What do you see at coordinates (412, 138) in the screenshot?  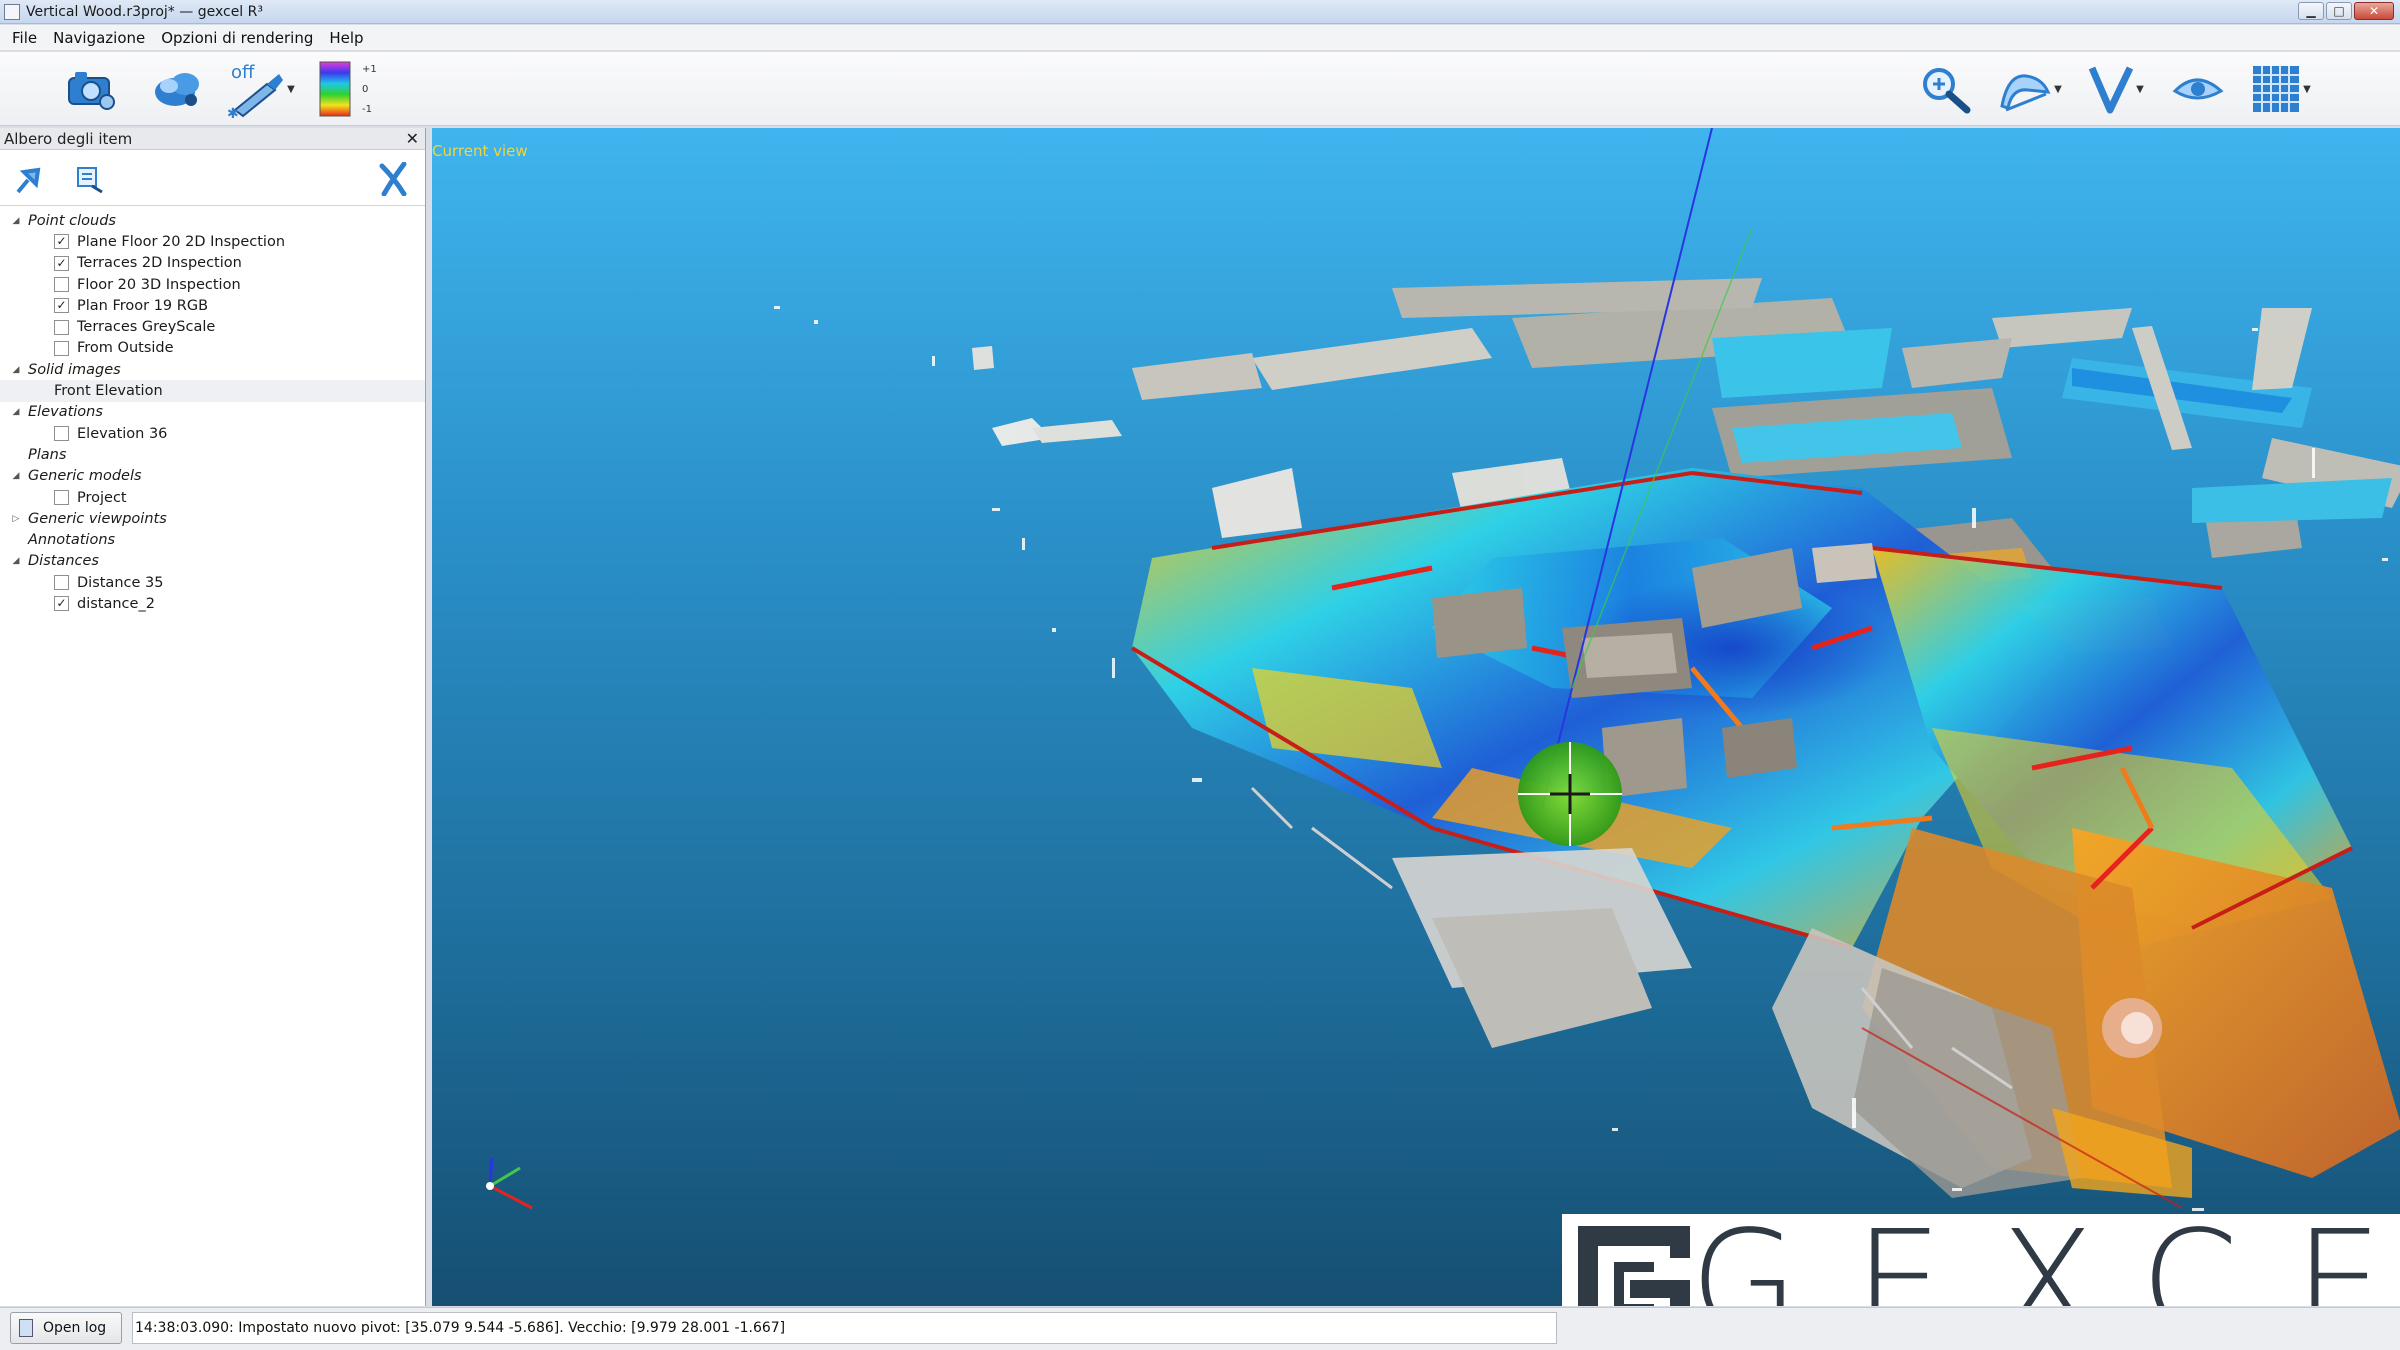 I see `panel-close-icon: ✕` at bounding box center [412, 138].